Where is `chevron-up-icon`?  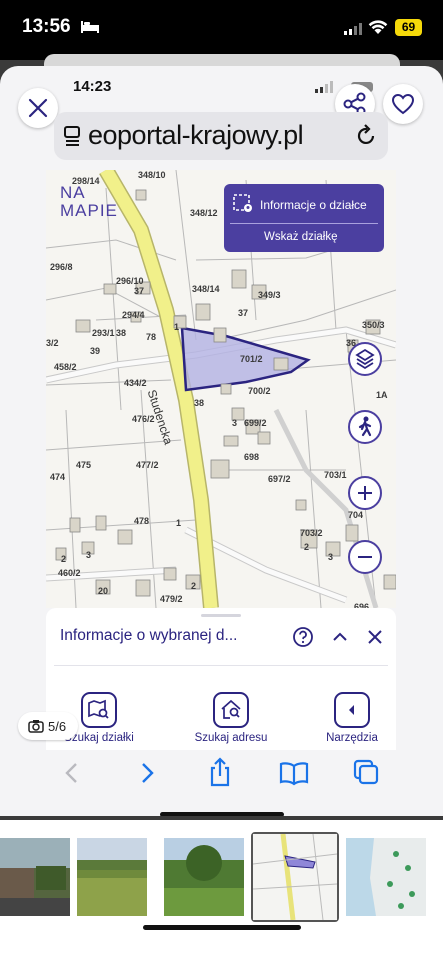 chevron-up-icon is located at coordinates (340, 637).